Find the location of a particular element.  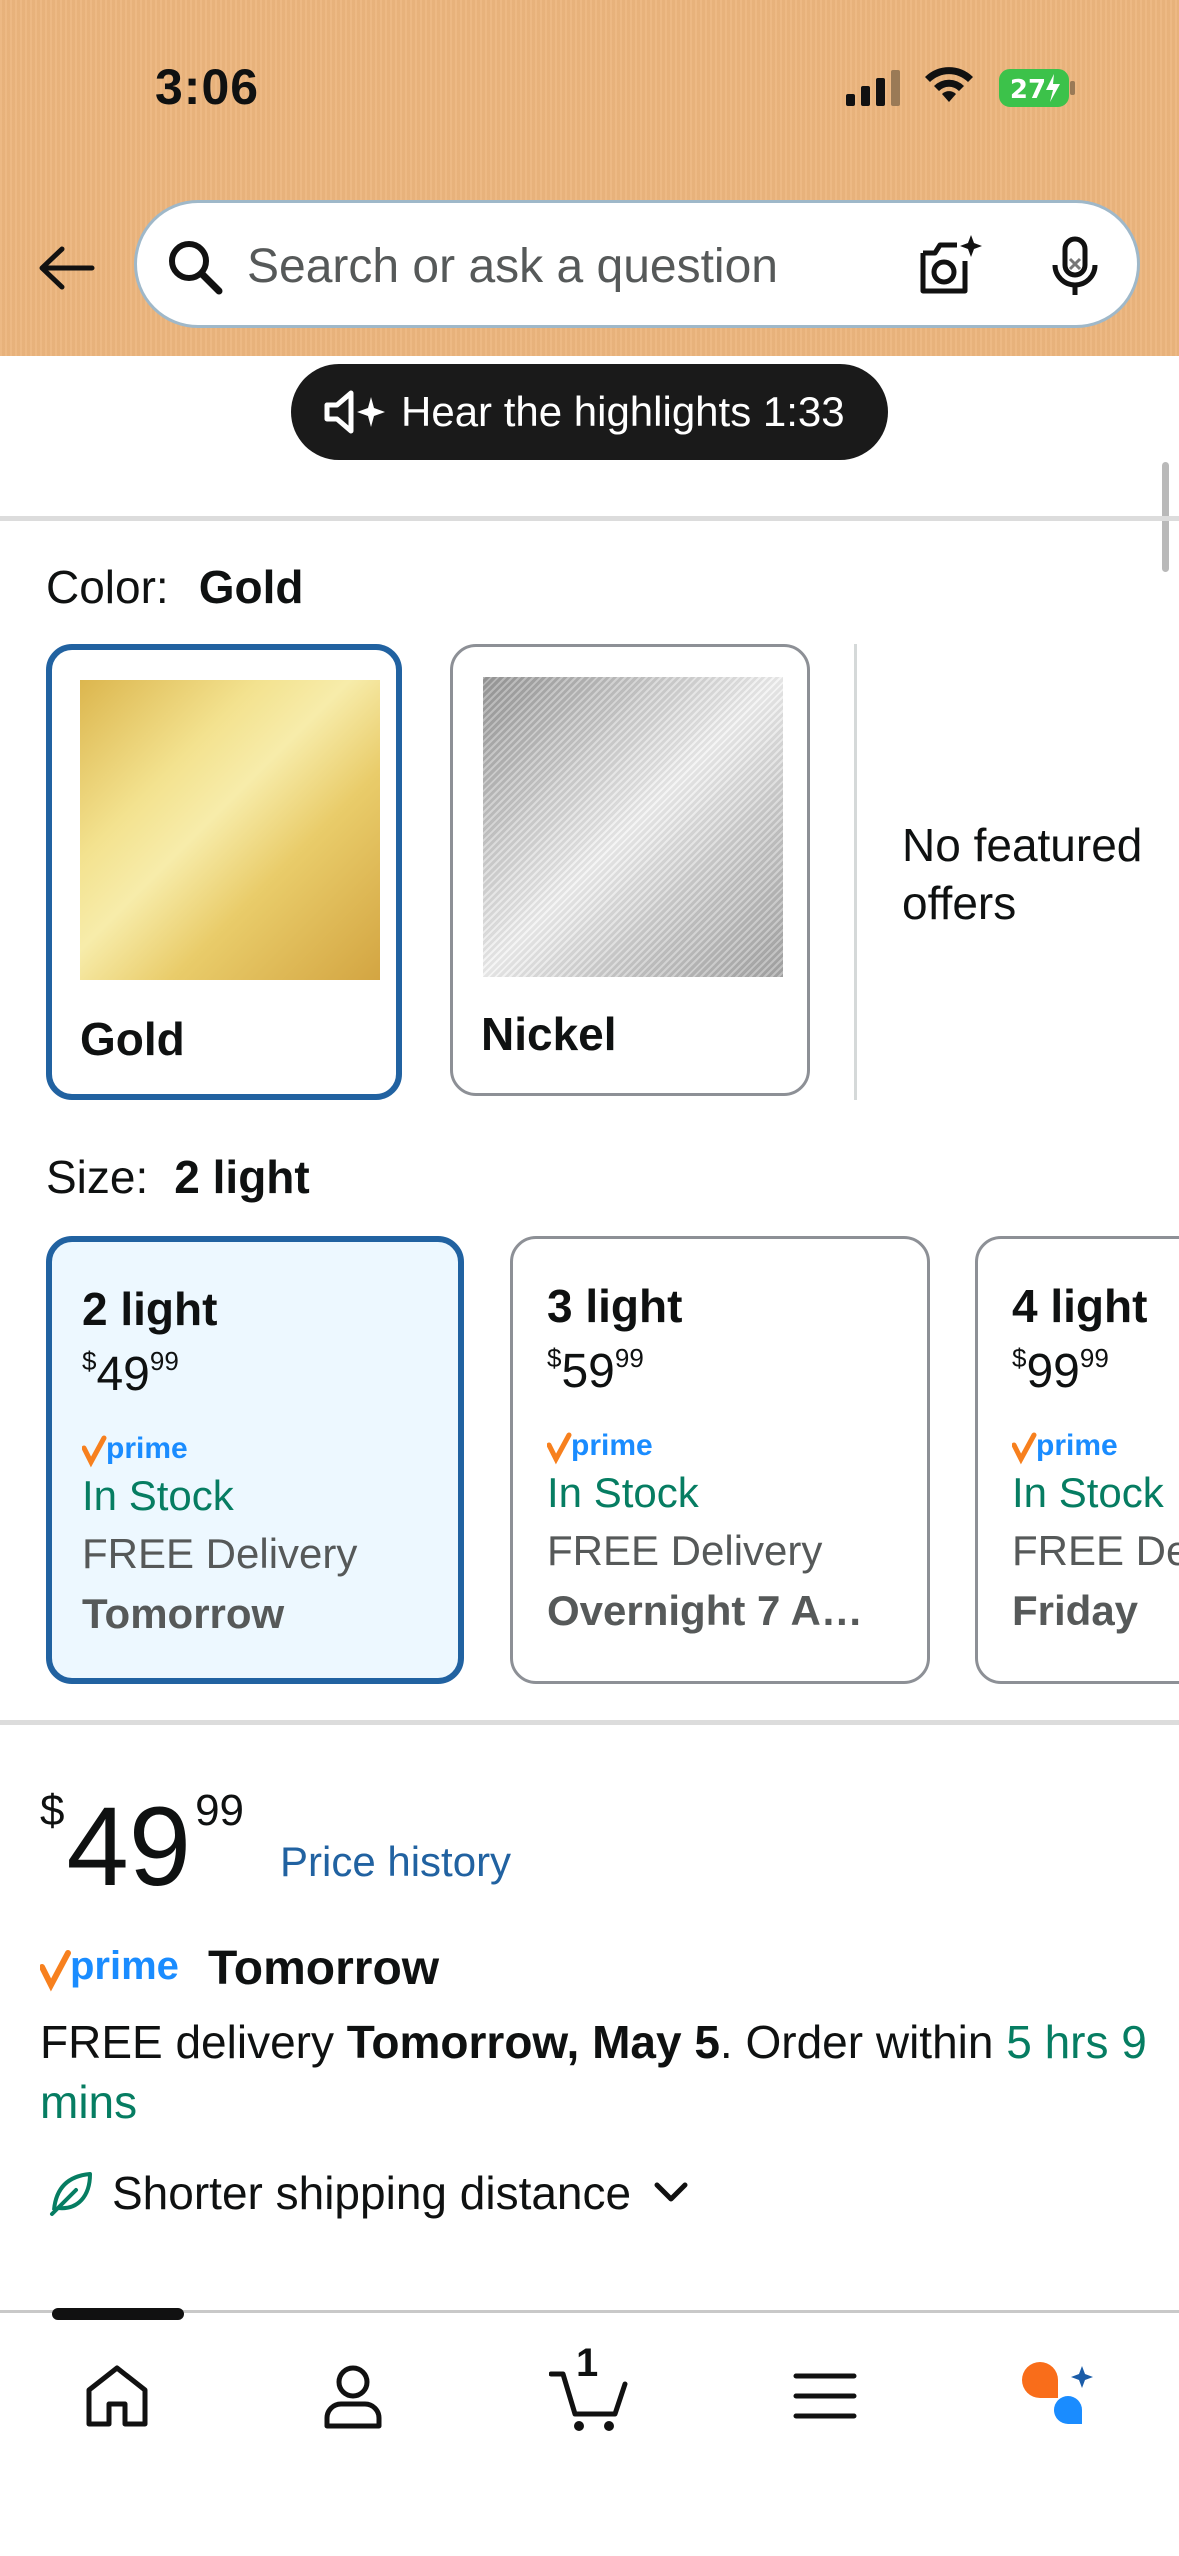

back-button is located at coordinates (66, 268).